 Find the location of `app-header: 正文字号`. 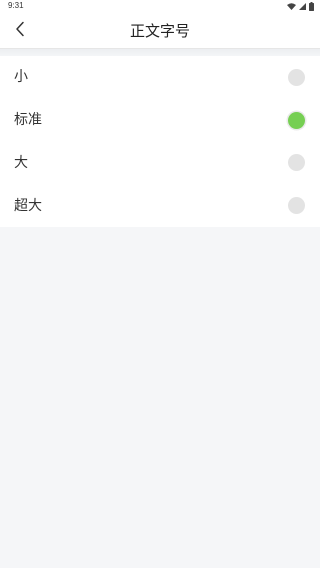

app-header: 正文字号 is located at coordinates (160, 30).